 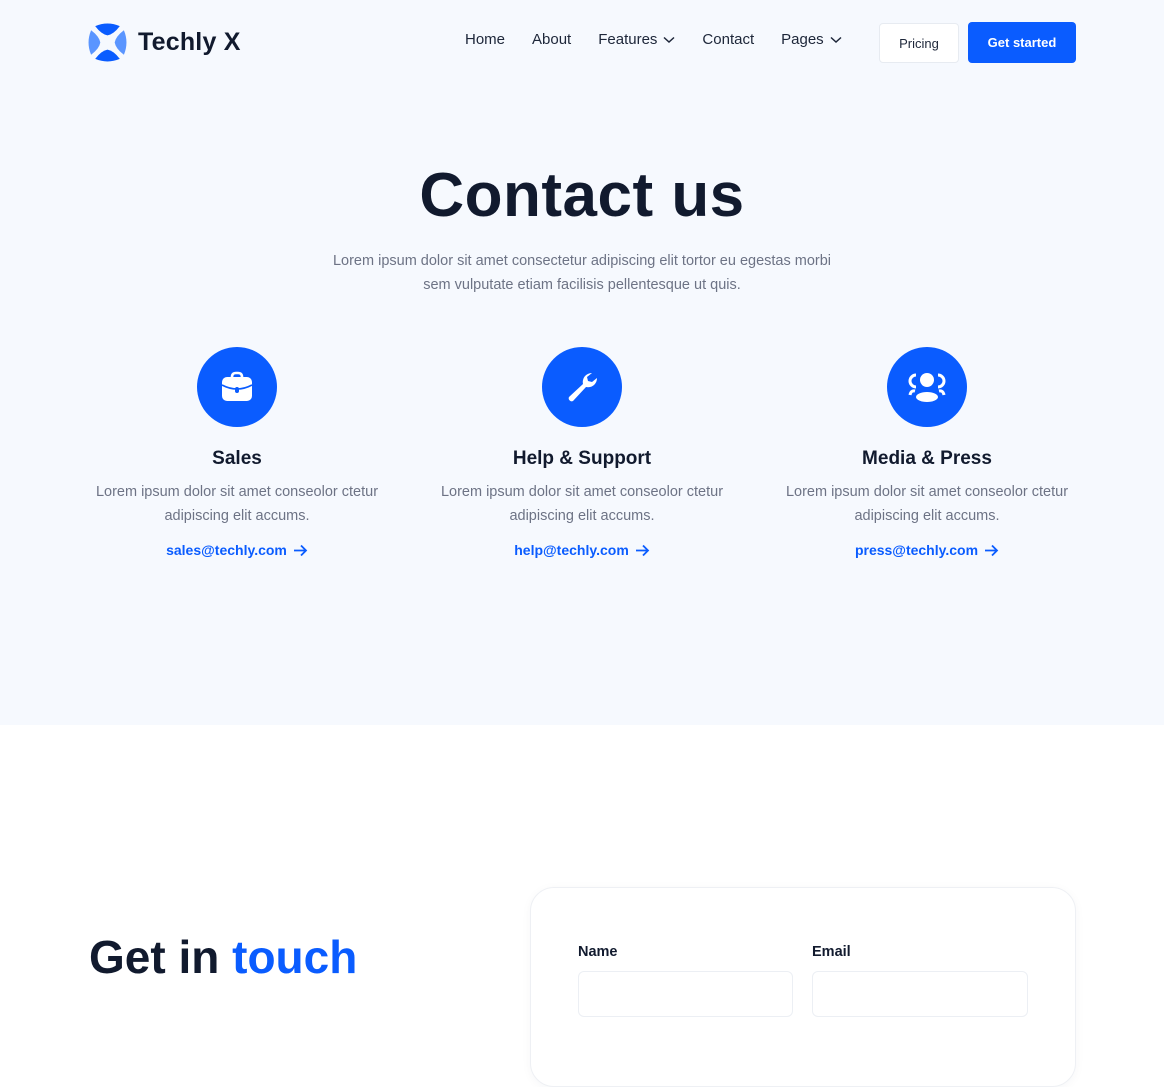 I want to click on nav-label: Home, so click(x=485, y=39).